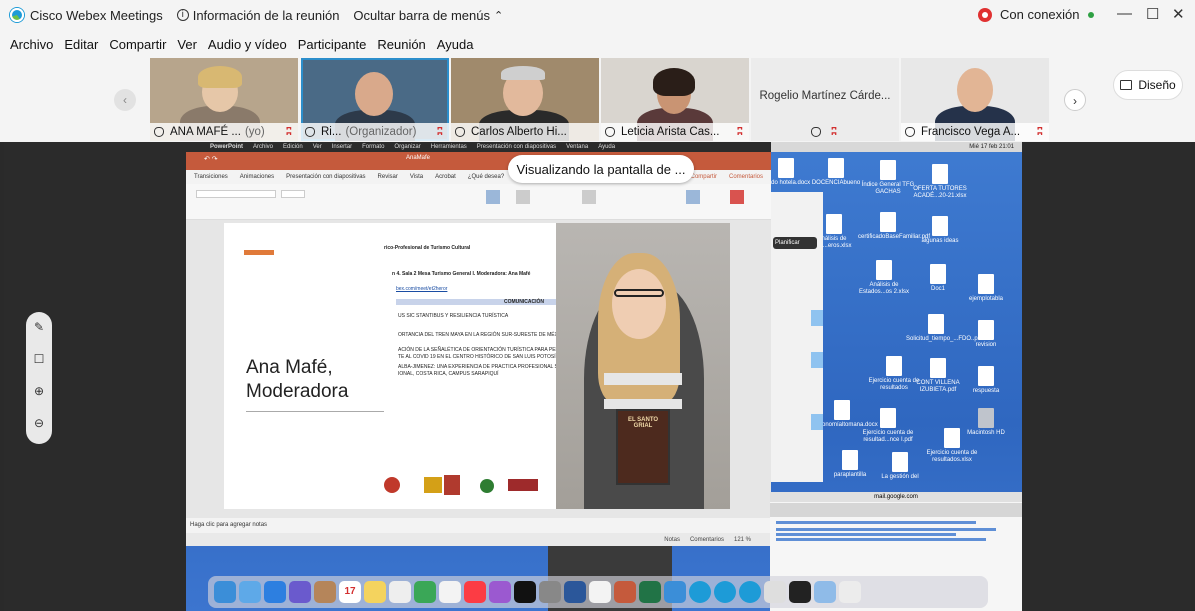 The width and height of the screenshot is (1195, 611). I want to click on participant-tile: Ri... (Organizador) ʭ, so click(375, 99).